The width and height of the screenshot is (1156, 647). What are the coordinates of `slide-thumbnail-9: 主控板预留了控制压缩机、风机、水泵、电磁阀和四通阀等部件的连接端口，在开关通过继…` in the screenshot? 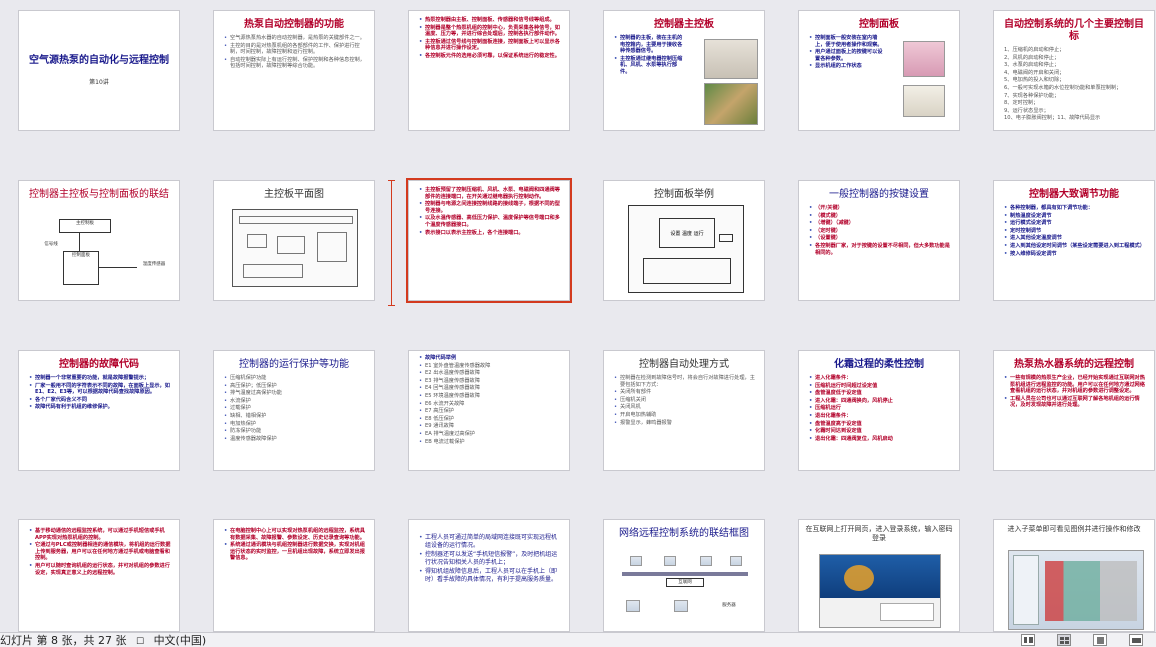 It's located at (489, 240).